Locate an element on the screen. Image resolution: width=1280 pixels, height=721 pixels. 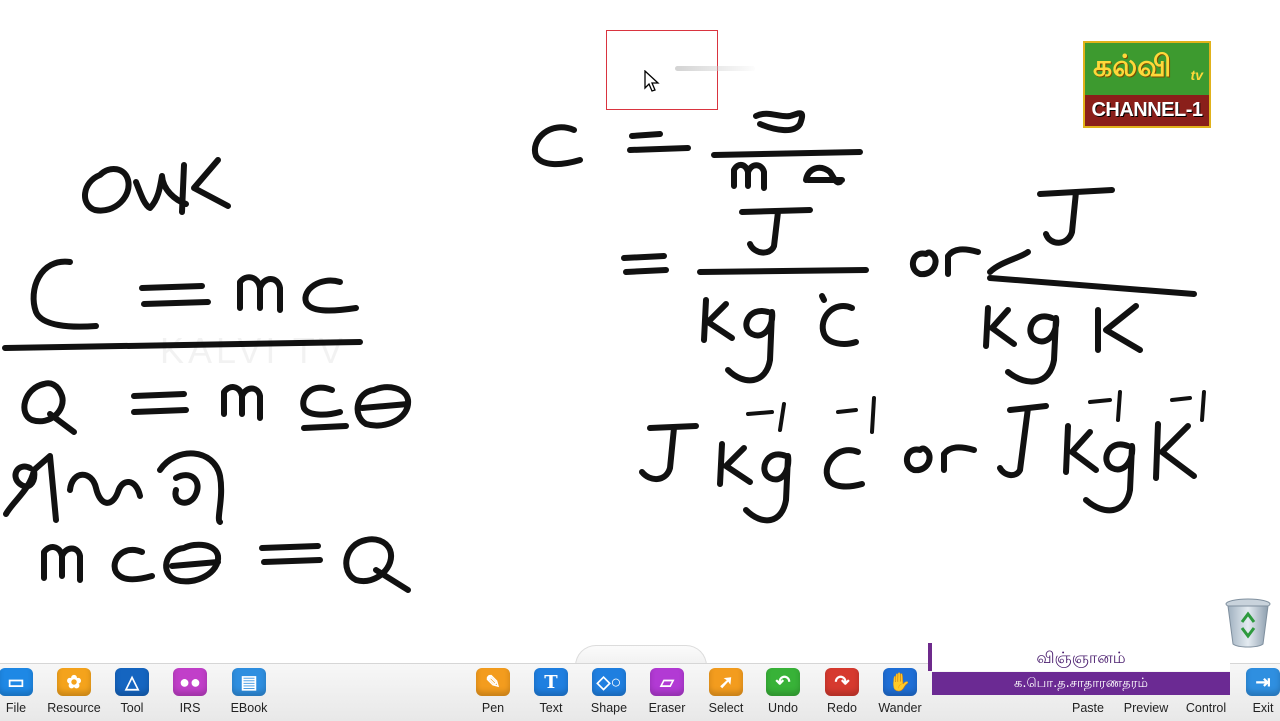
tool-tool-label: Tool is located at coordinates (132, 708).